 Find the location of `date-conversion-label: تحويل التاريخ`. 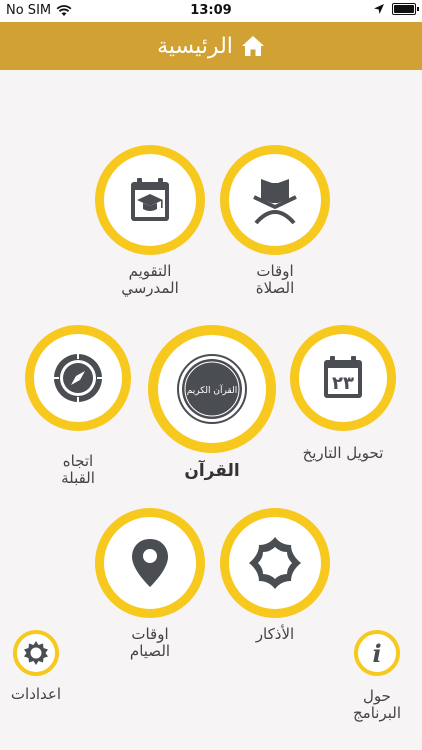

date-conversion-label: تحويل التاريخ is located at coordinates (343, 453).